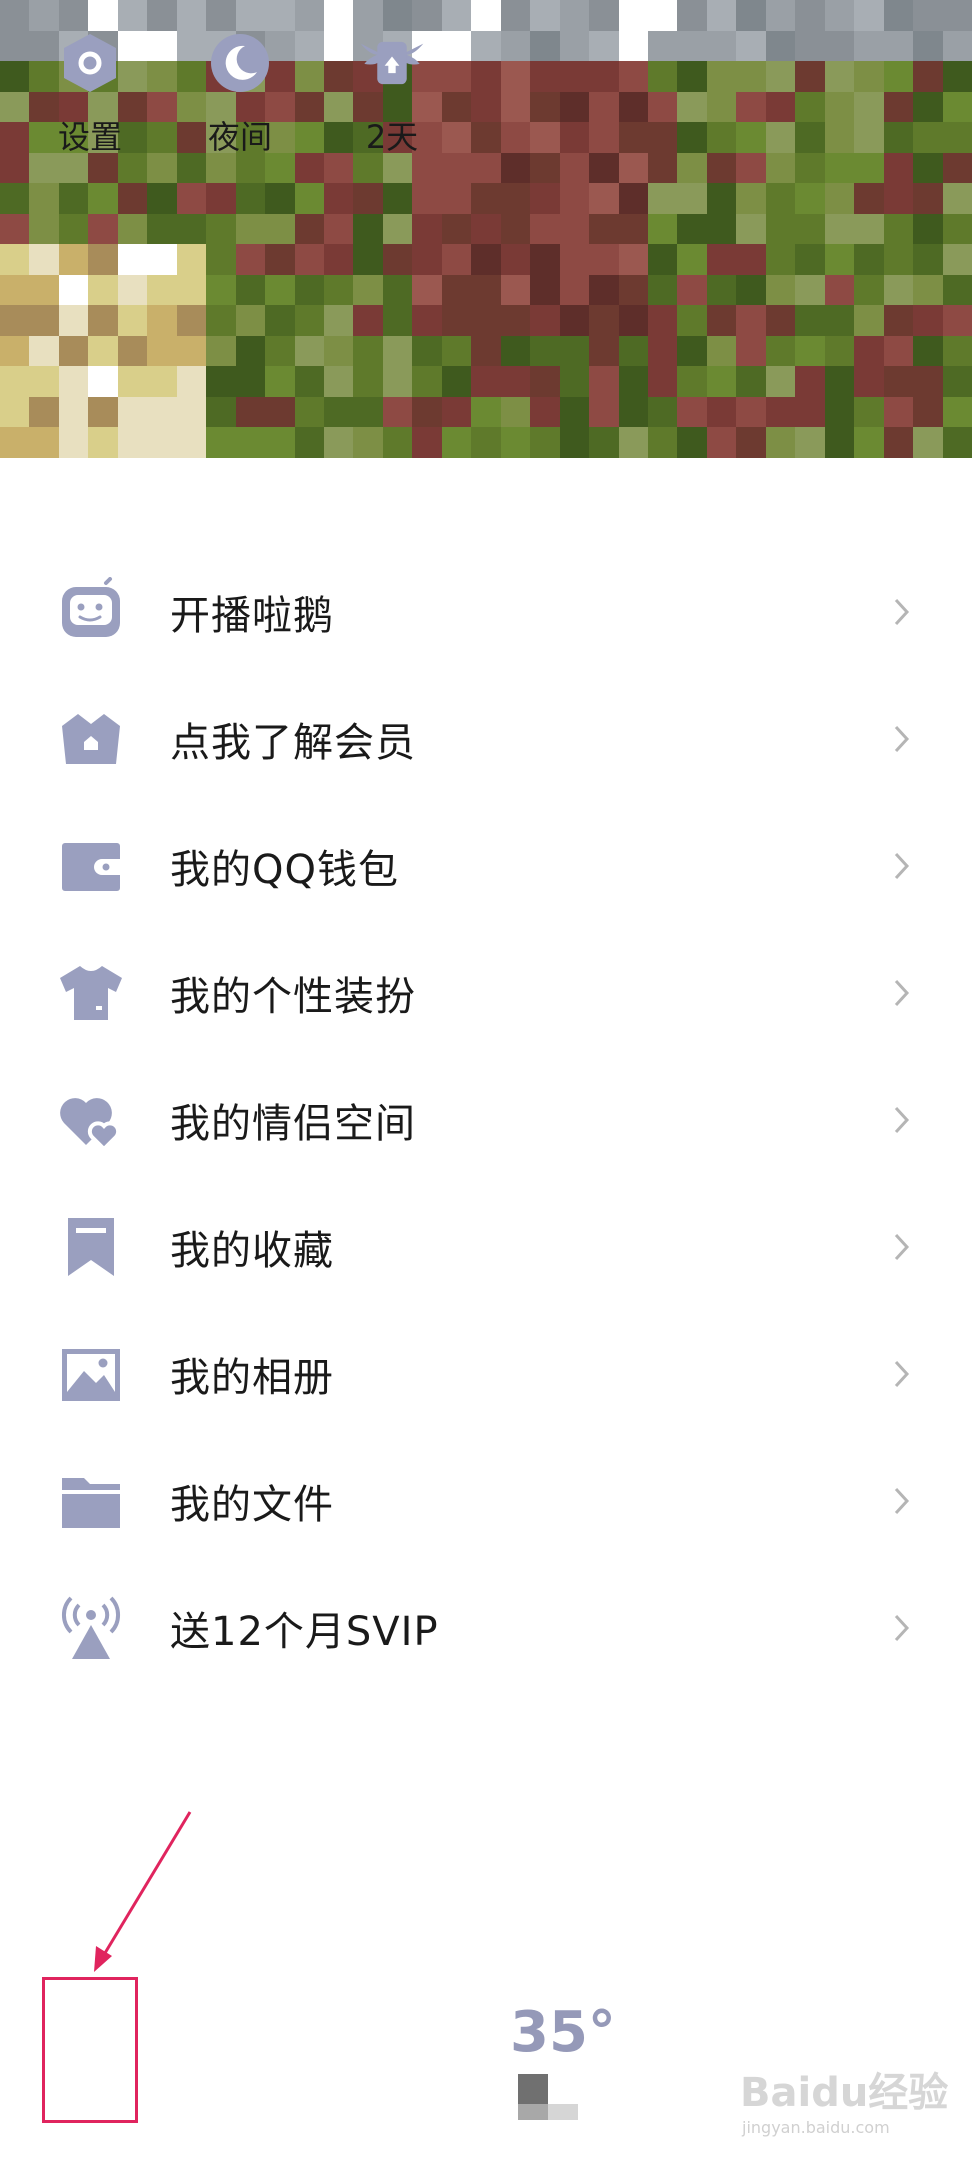 The height and width of the screenshot is (2160, 972). What do you see at coordinates (240, 63) in the screenshot?
I see `moon-icon` at bounding box center [240, 63].